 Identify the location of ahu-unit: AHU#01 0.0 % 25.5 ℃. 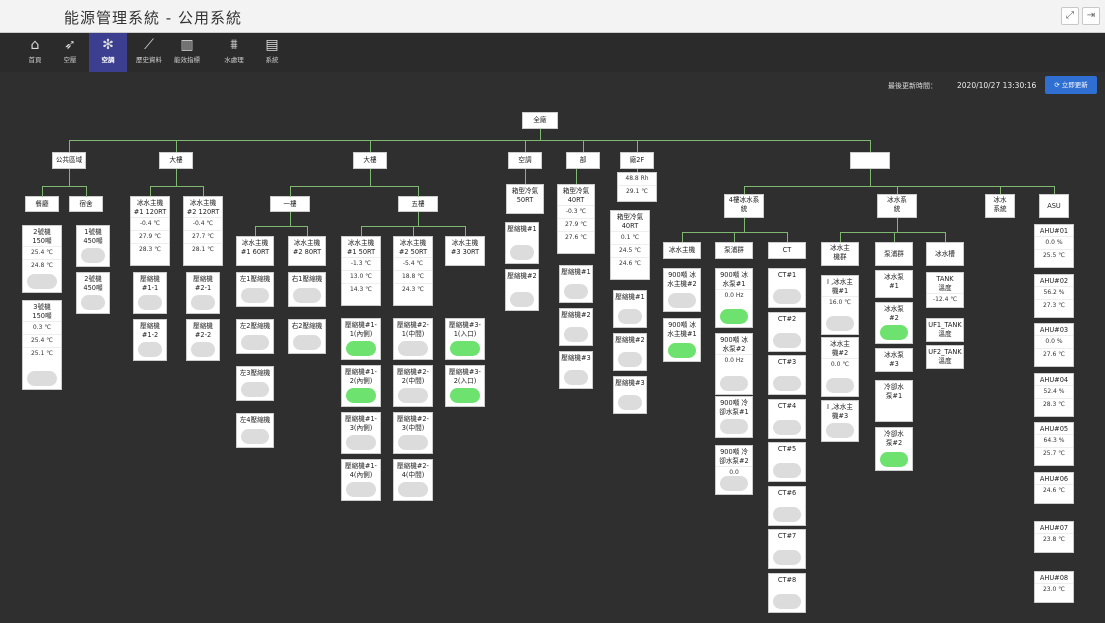
(1054, 246).